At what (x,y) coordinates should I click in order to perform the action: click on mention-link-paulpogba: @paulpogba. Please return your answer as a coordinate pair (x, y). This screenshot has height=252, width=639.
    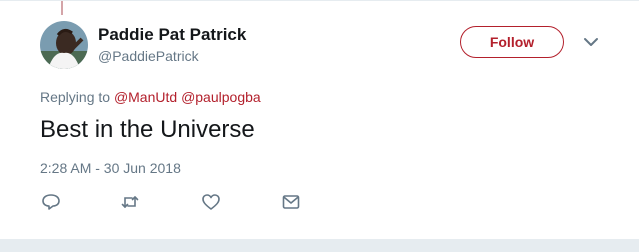
    Looking at the image, I should click on (221, 97).